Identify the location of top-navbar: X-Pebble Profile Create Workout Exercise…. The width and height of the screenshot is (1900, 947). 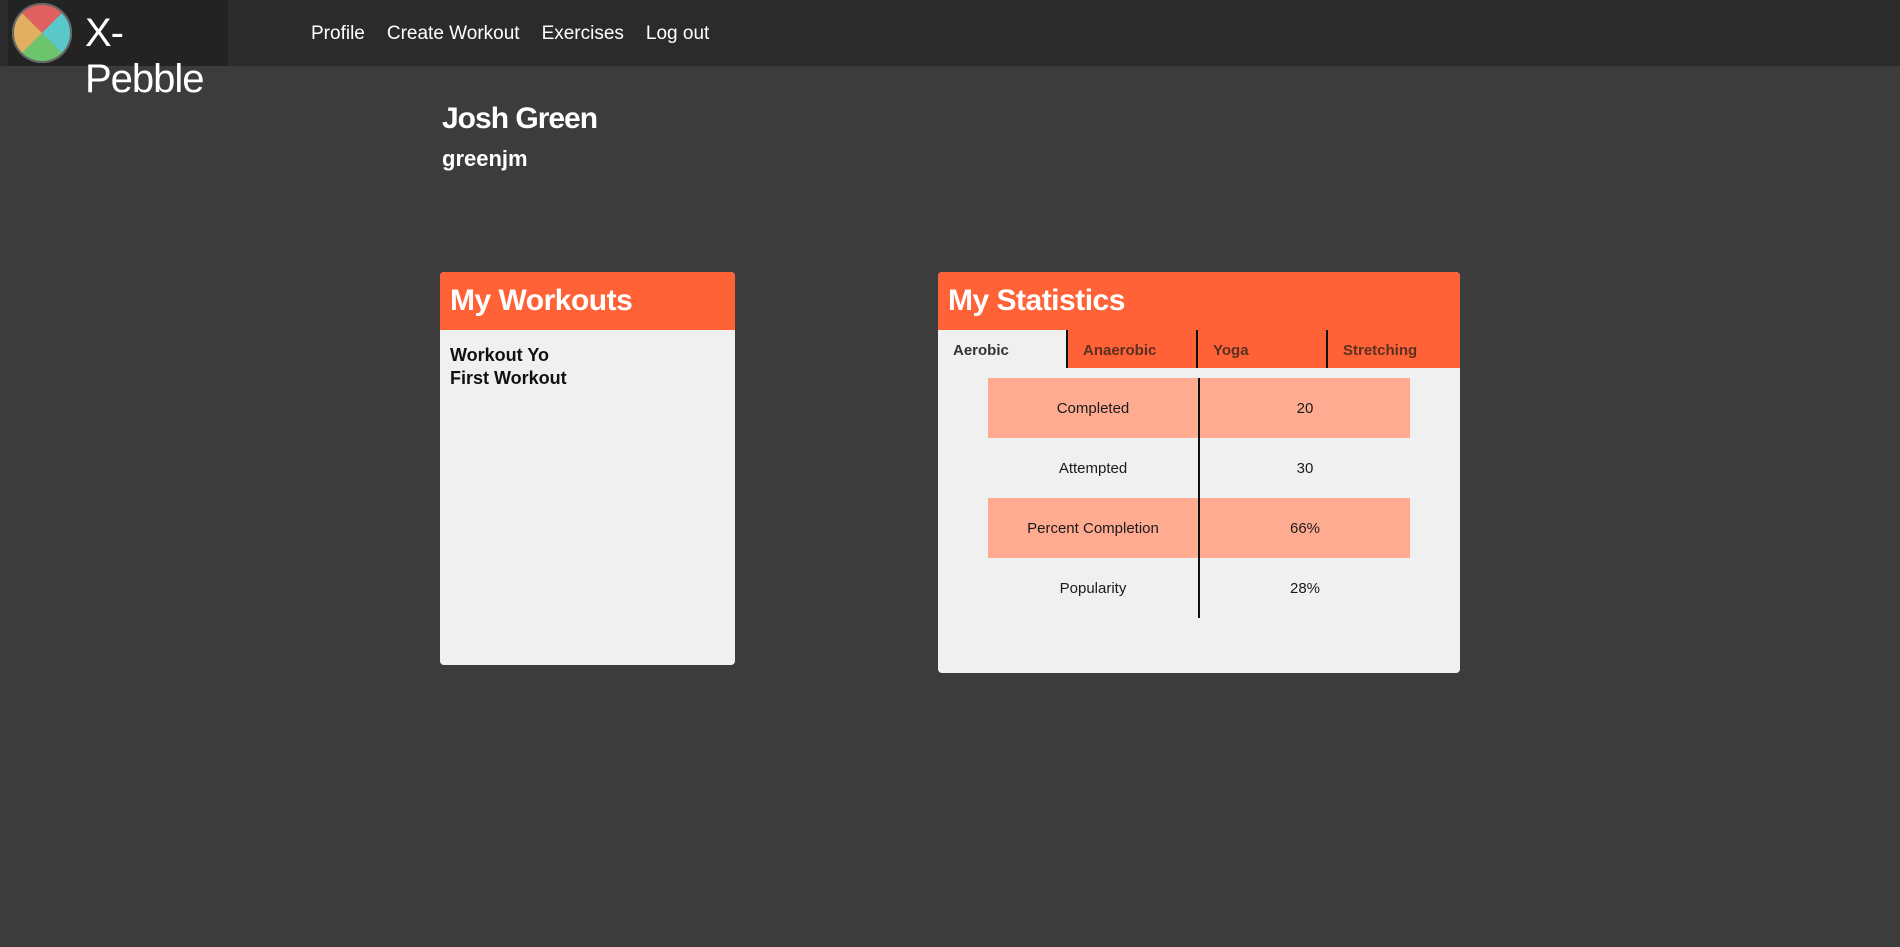
(950, 50).